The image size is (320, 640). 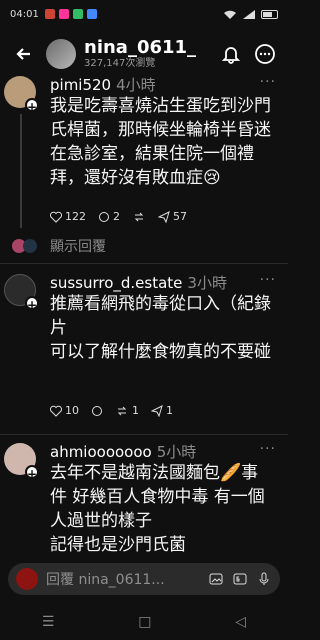 I want to click on thread-header: nina_0611_ 327,147次瀏覽, so click(x=144, y=54).